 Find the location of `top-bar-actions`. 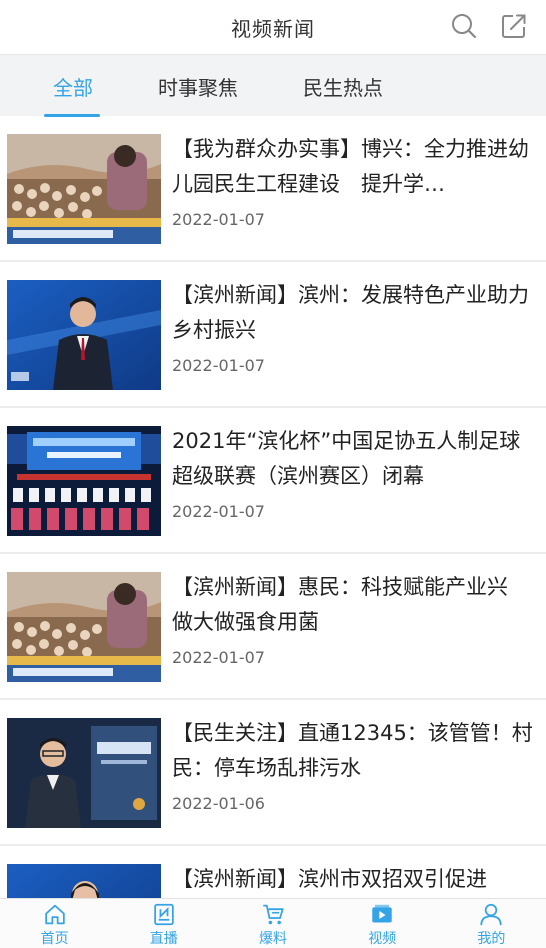

top-bar-actions is located at coordinates (489, 28).